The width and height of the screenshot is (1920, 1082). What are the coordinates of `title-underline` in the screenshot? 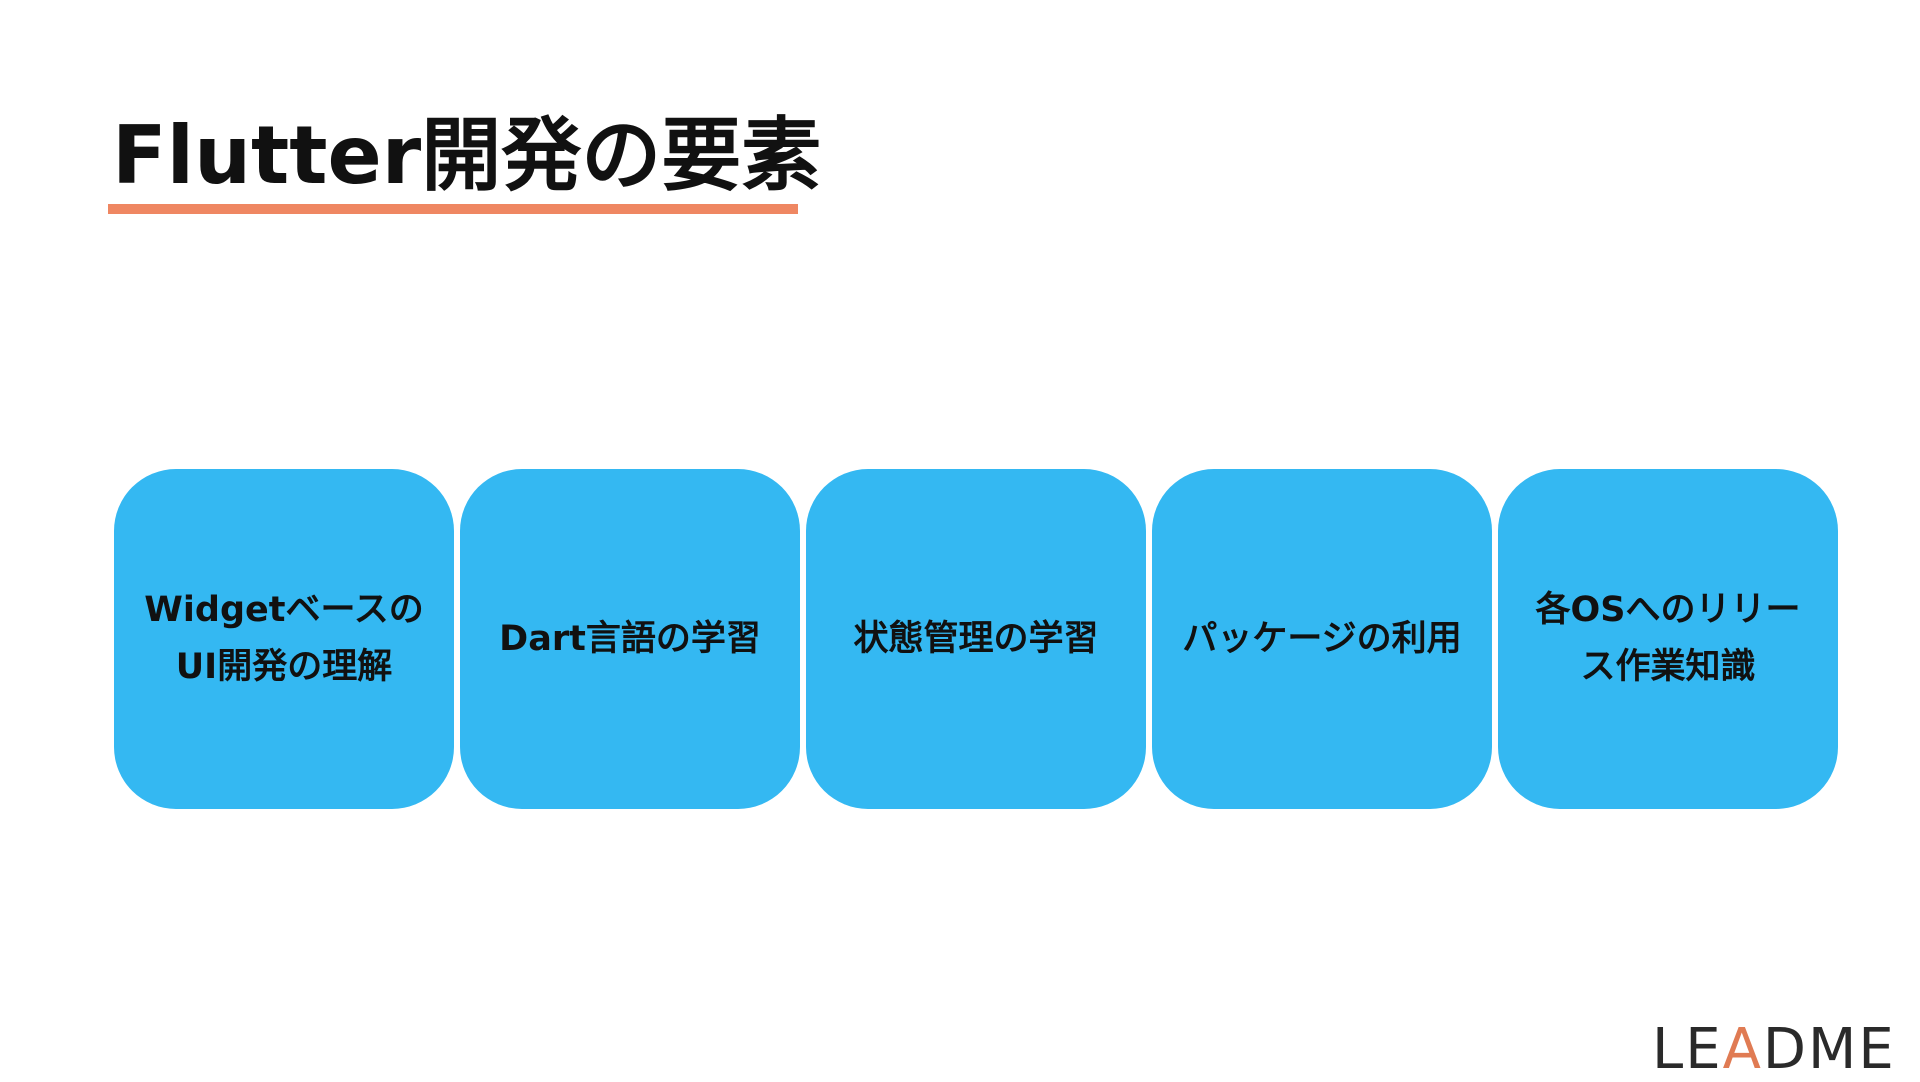 It's located at (453, 209).